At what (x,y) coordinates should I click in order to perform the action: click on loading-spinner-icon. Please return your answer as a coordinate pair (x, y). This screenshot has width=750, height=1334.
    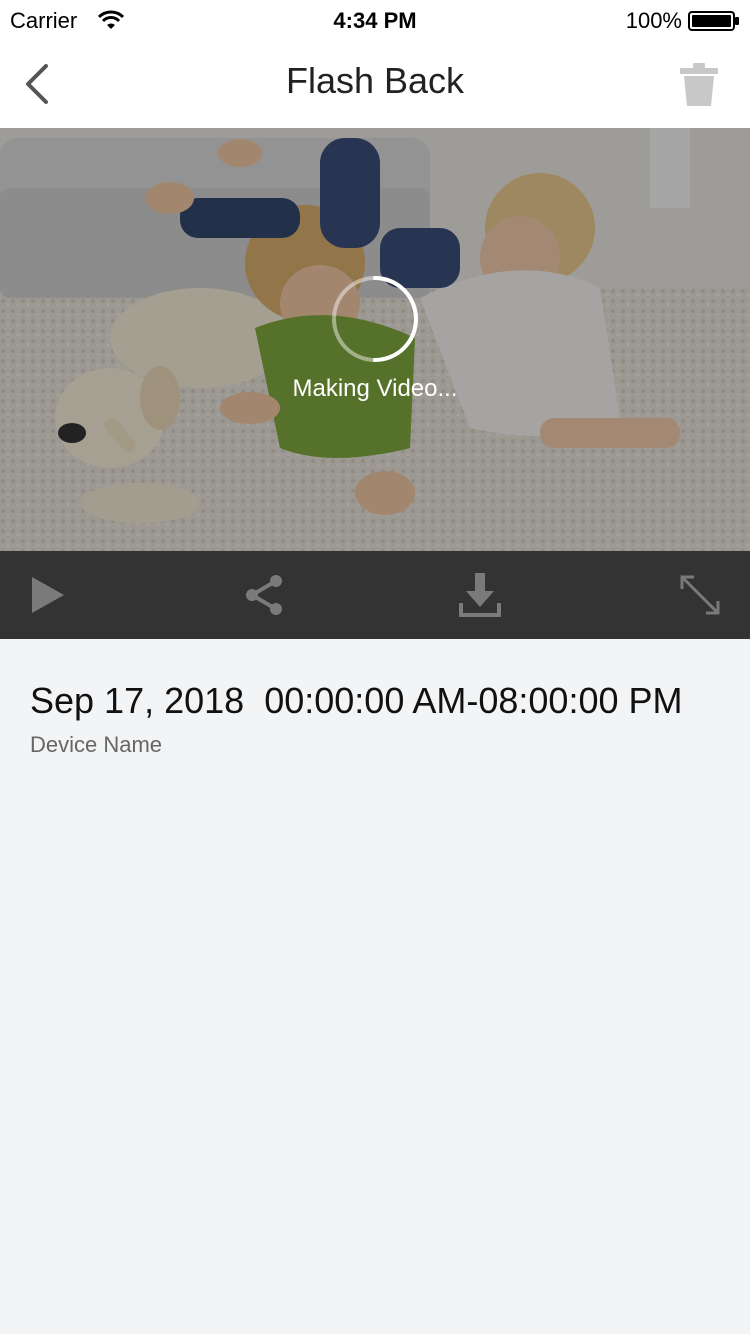
    Looking at the image, I should click on (375, 319).